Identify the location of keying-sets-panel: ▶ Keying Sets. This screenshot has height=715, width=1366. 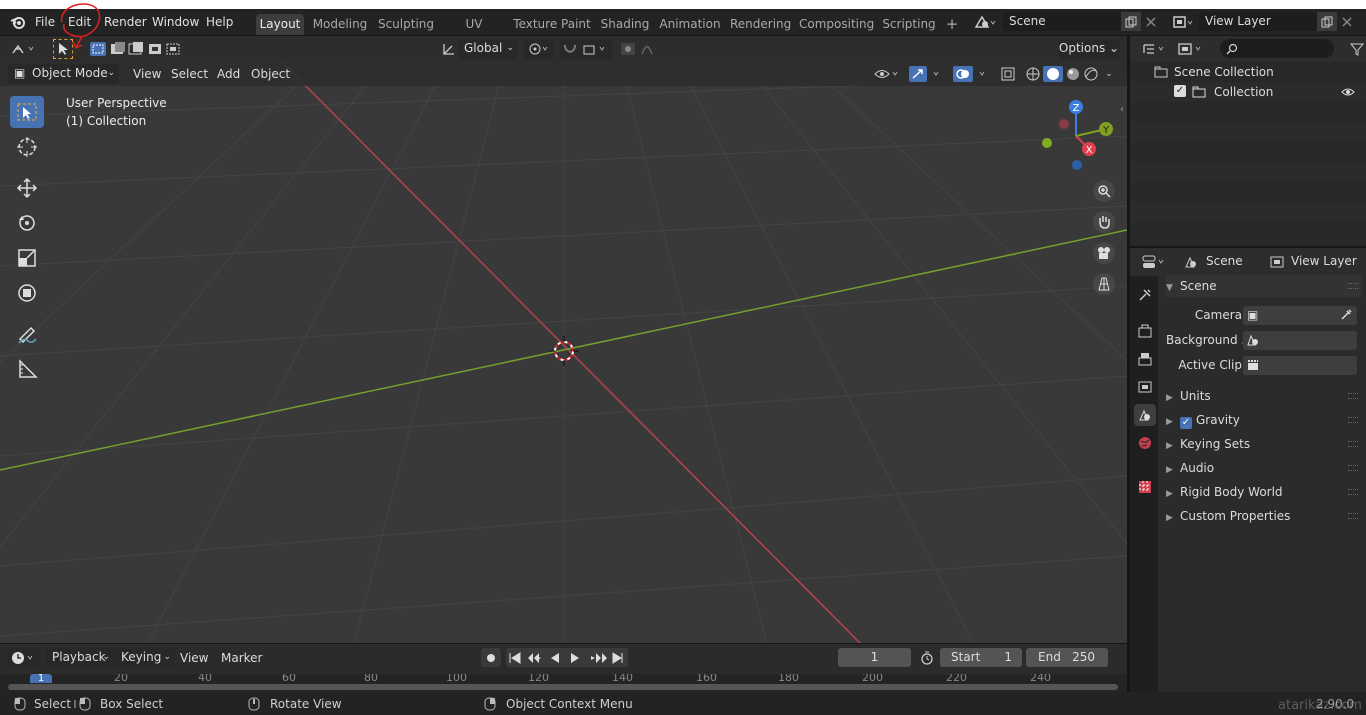
(1264, 444).